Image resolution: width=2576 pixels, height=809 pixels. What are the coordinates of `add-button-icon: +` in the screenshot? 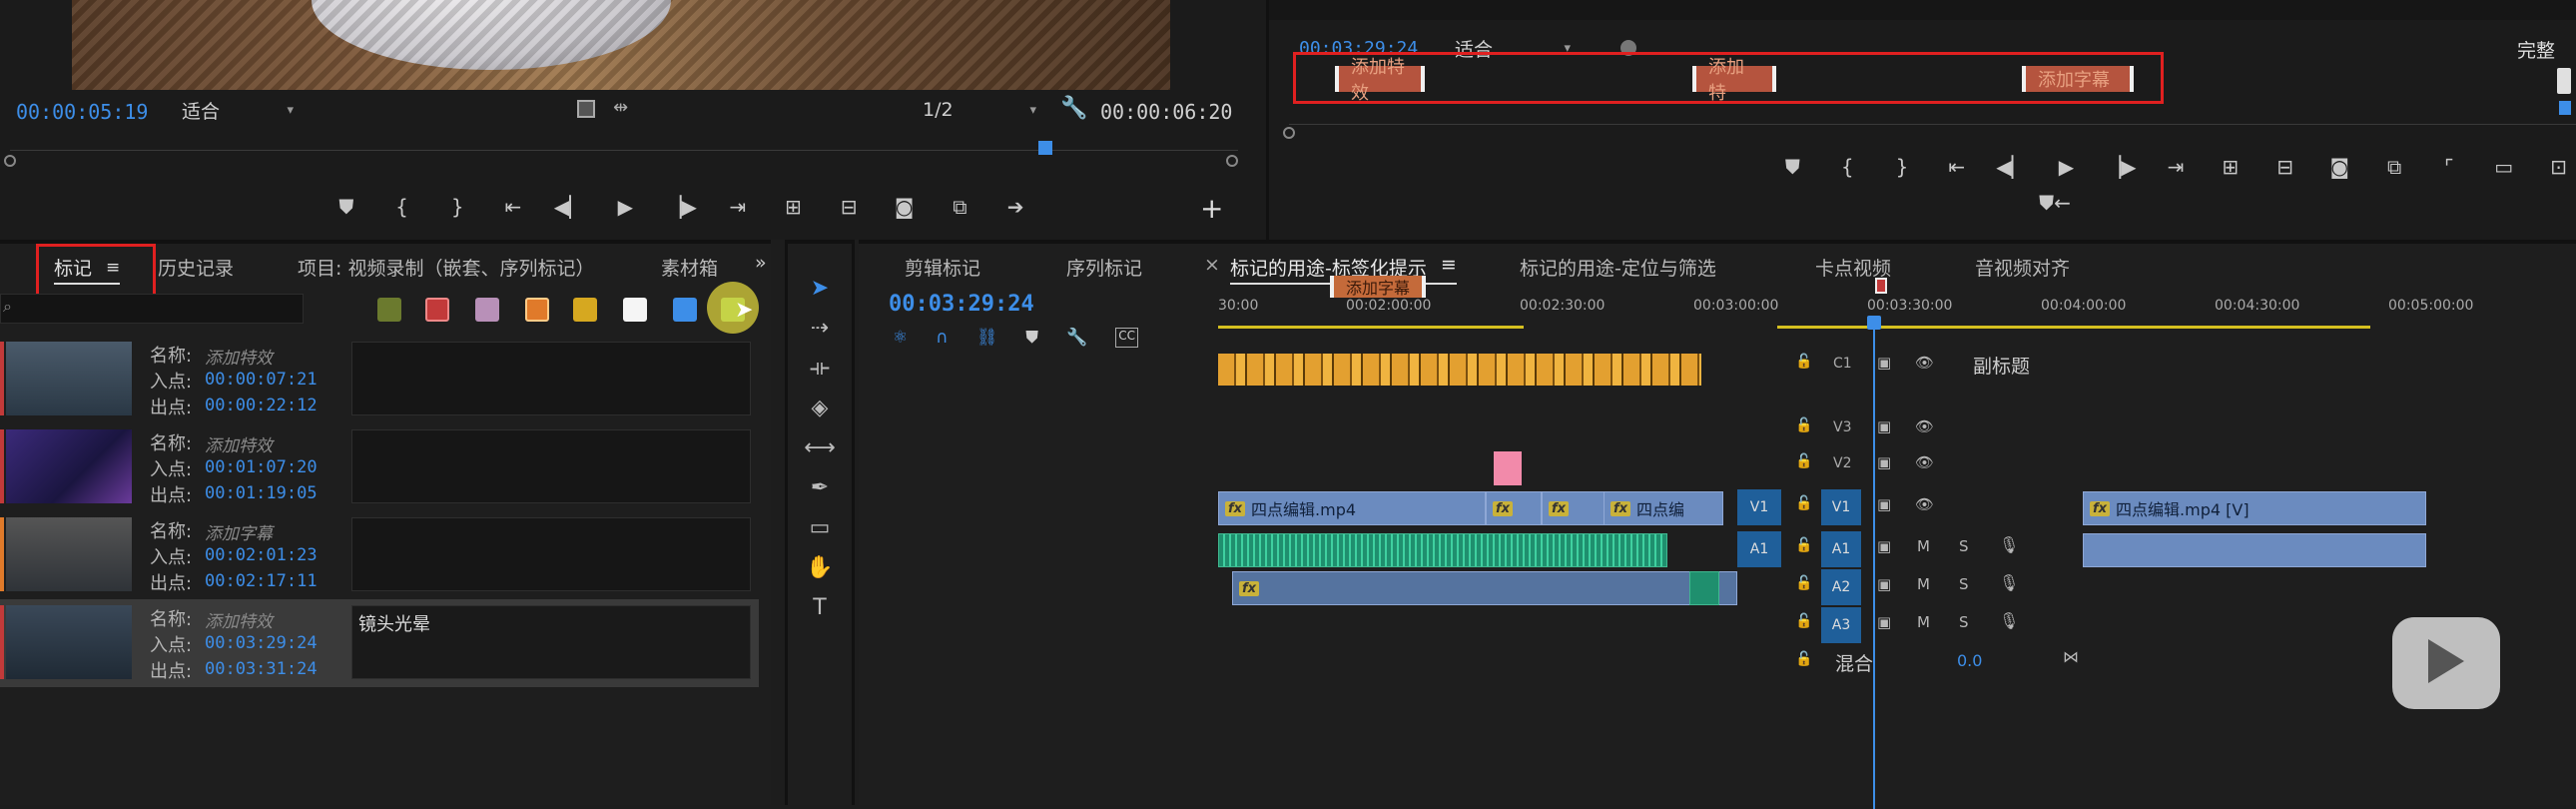 It's located at (1211, 208).